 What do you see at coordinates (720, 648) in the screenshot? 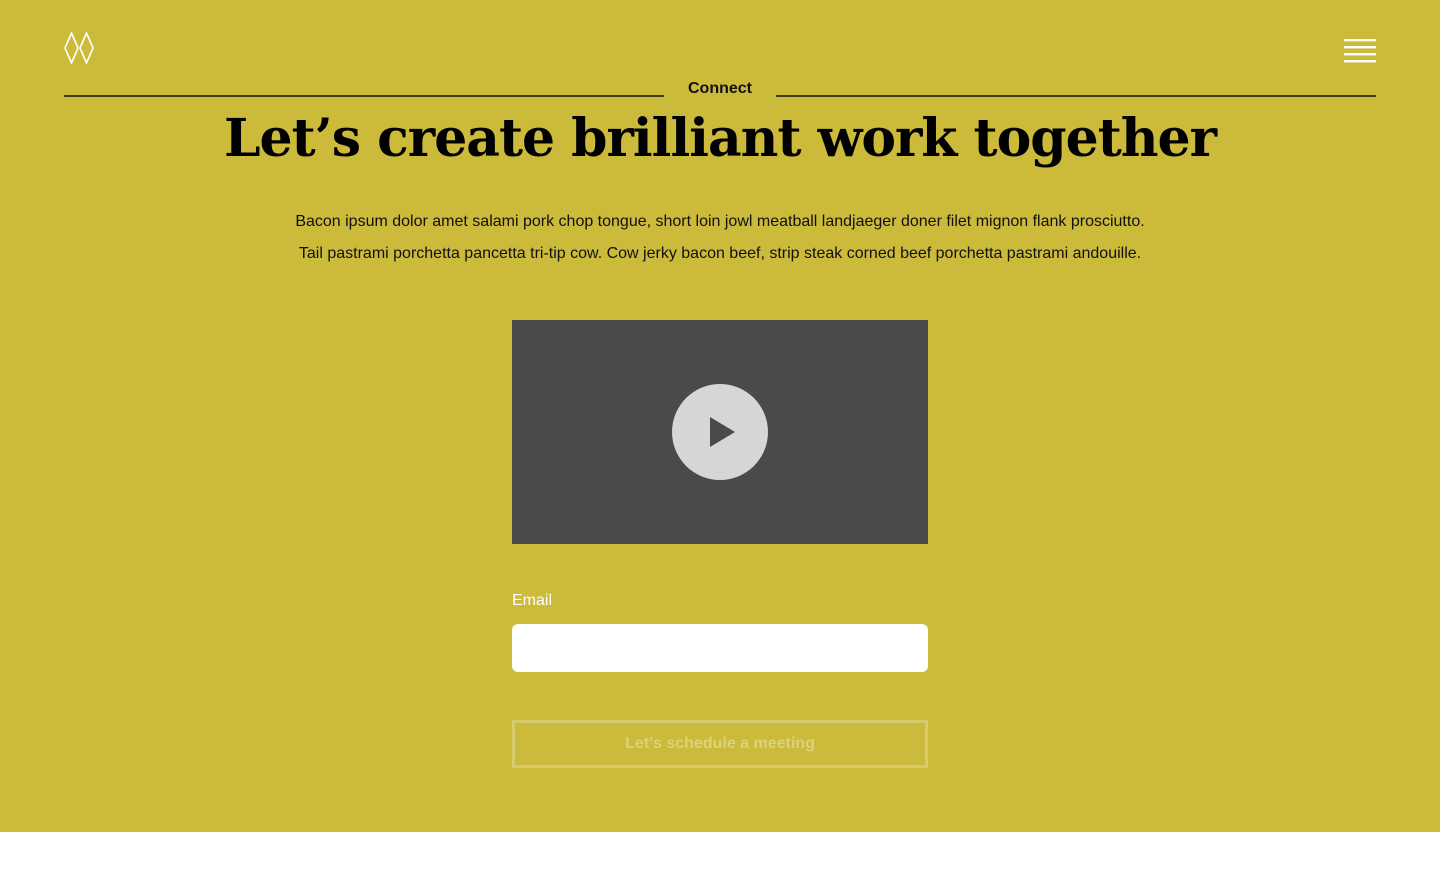
I see `email-field` at bounding box center [720, 648].